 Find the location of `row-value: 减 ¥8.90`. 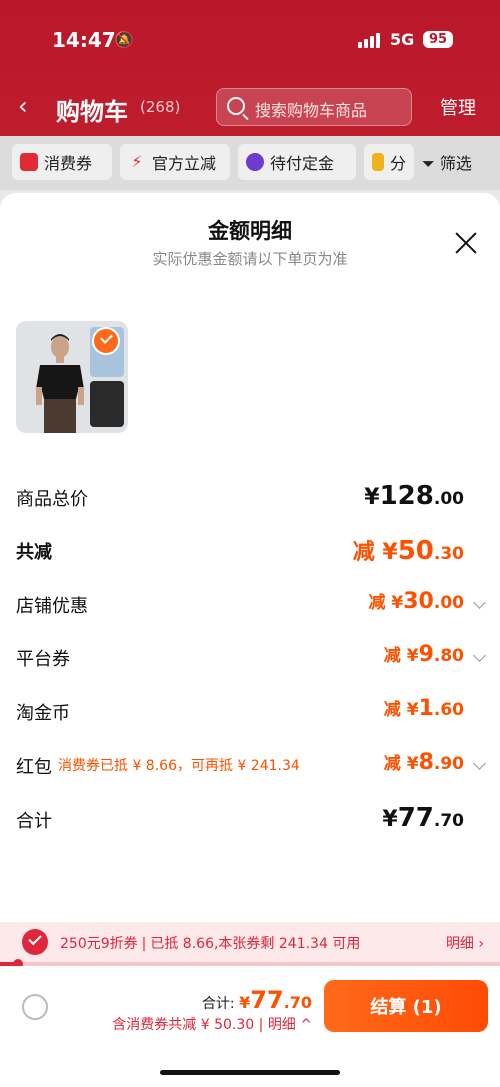

row-value: 减 ¥8.90 is located at coordinates (423, 762).